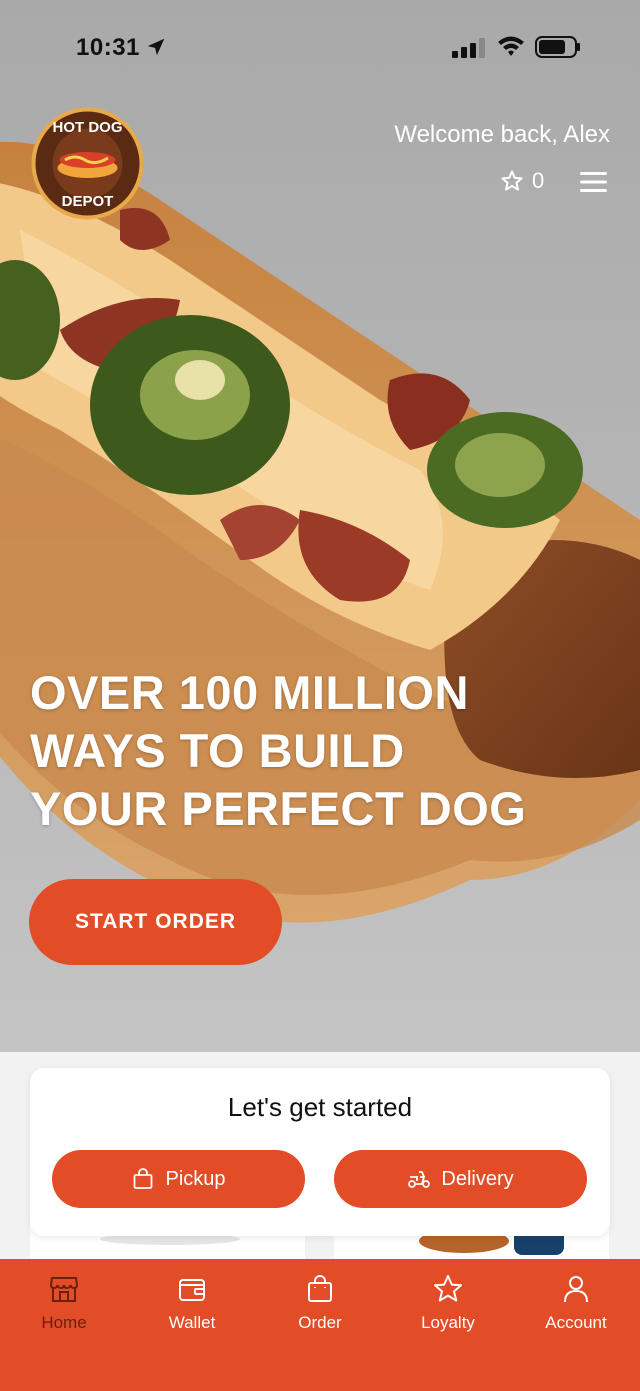 This screenshot has width=640, height=1391. I want to click on headline-line-3: YOUR PERFECT DOG, so click(278, 808).